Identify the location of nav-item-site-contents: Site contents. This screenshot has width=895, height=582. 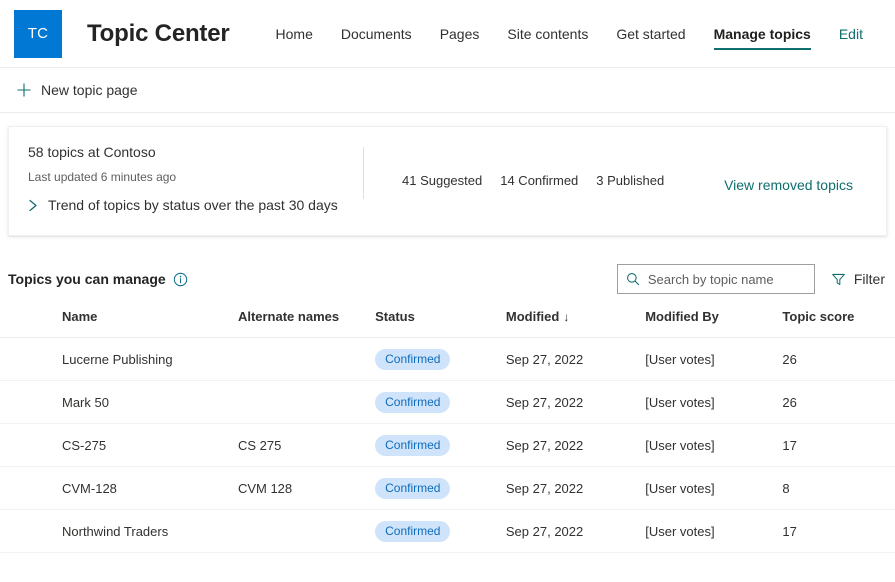
(547, 33).